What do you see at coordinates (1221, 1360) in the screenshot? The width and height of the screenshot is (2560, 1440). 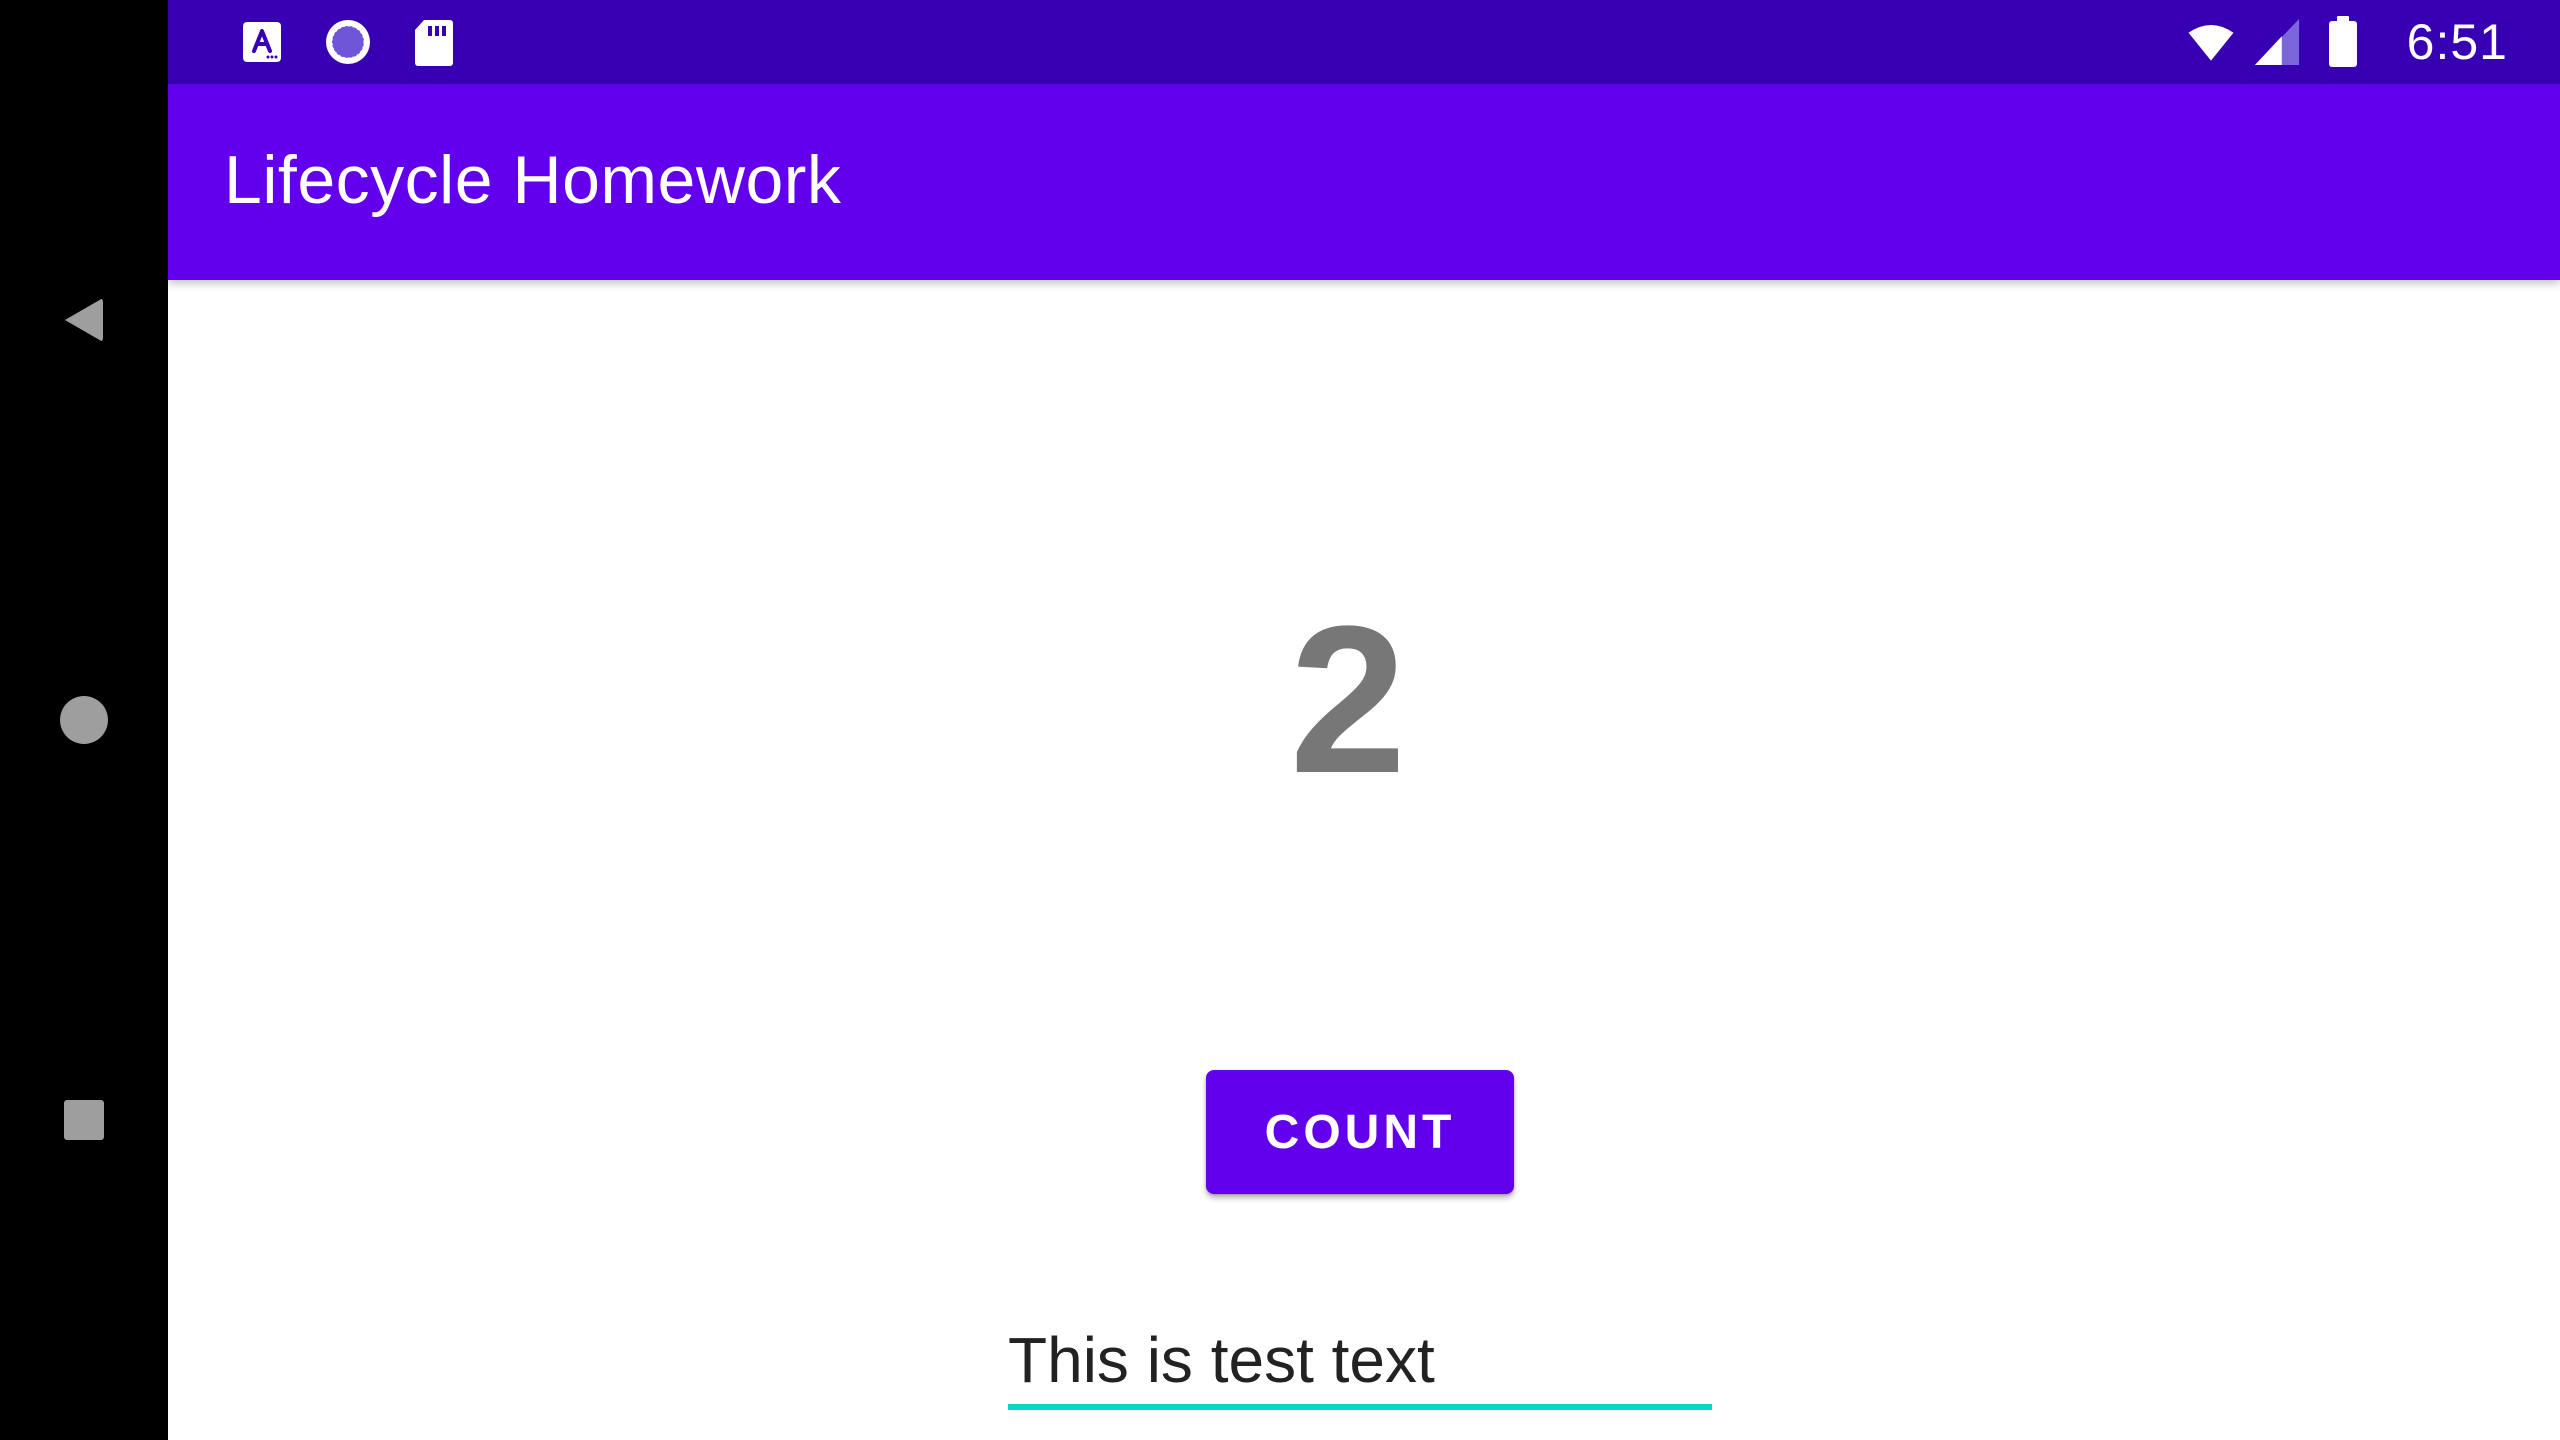 I see `text-field-value: This is test text` at bounding box center [1221, 1360].